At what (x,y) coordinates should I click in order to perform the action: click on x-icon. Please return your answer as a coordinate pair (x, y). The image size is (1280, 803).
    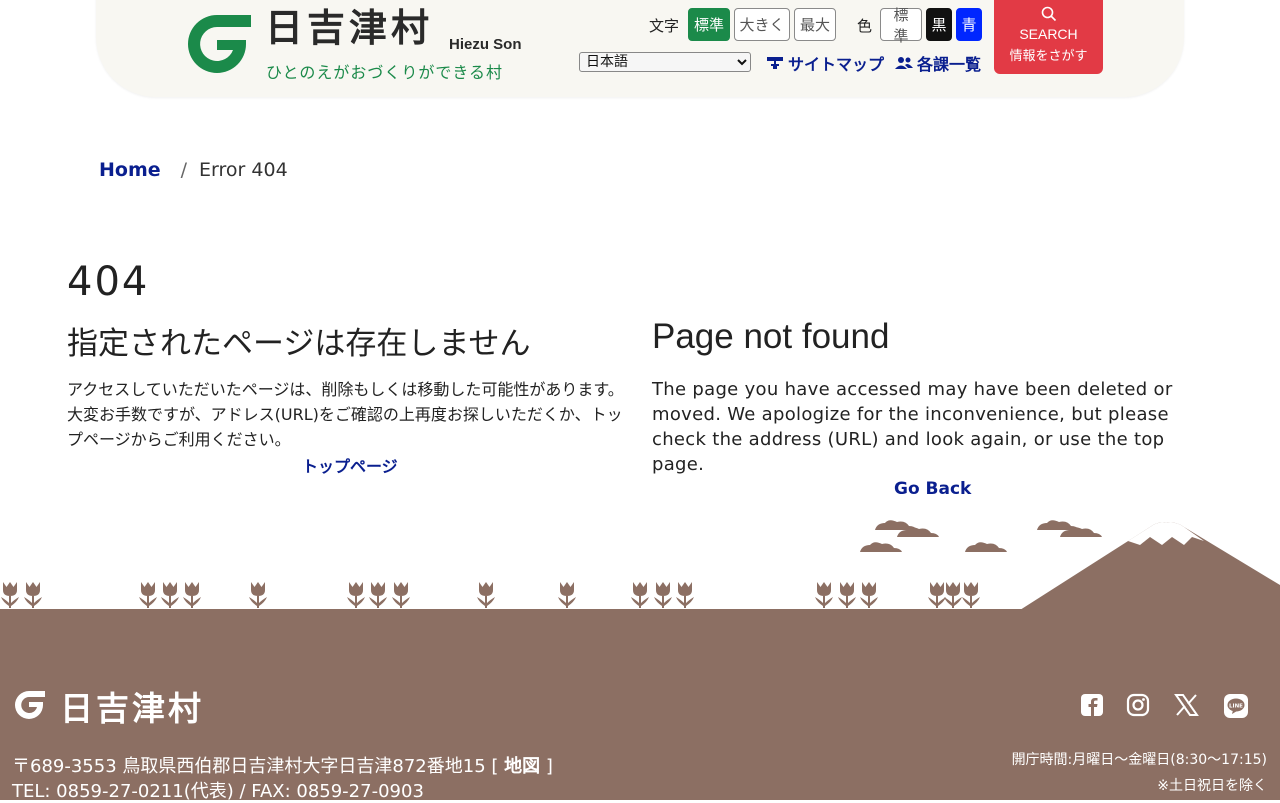
    Looking at the image, I should click on (1187, 706).